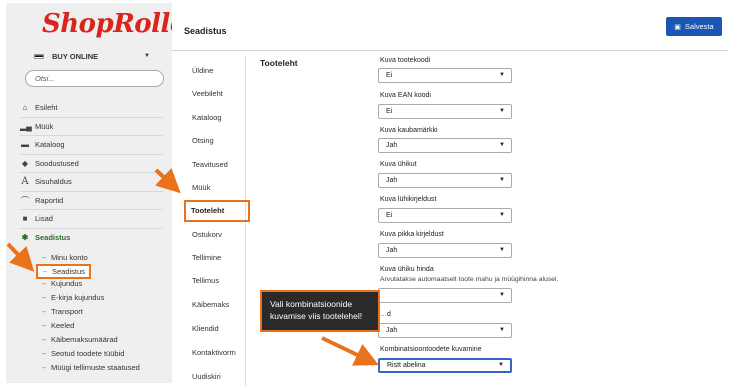 The image size is (737, 389). What do you see at coordinates (167, 181) in the screenshot?
I see `arrow-to-tooteleht-tab` at bounding box center [167, 181].